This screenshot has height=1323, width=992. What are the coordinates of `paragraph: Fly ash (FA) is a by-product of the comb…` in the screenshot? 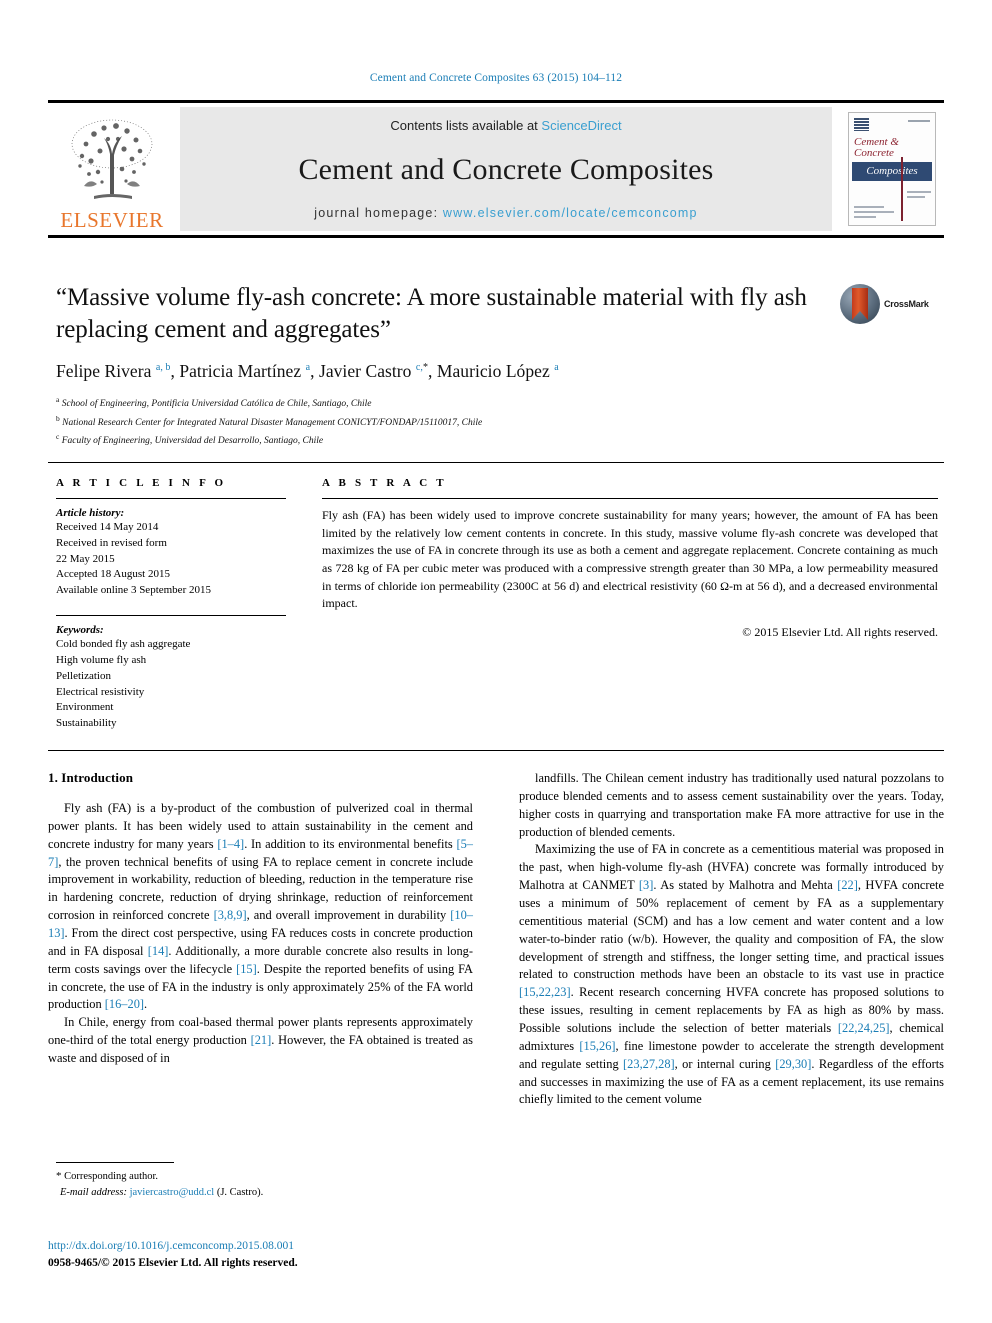 It's located at (260, 906).